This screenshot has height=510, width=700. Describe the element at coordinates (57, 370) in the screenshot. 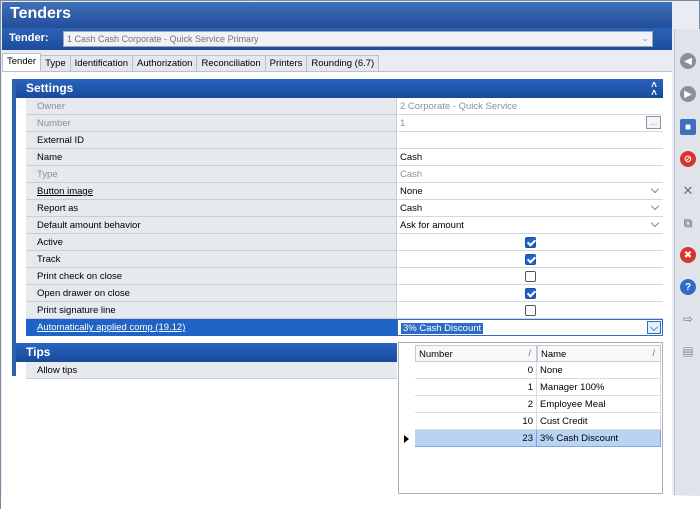

I see `allow-tips-label: Allow tips` at that location.